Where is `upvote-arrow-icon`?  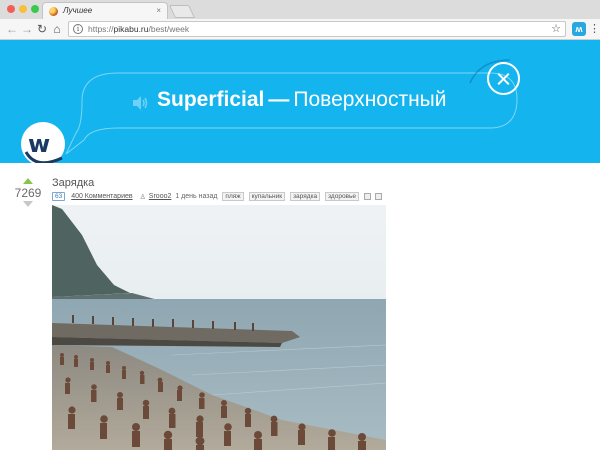
upvote-arrow-icon is located at coordinates (28, 181).